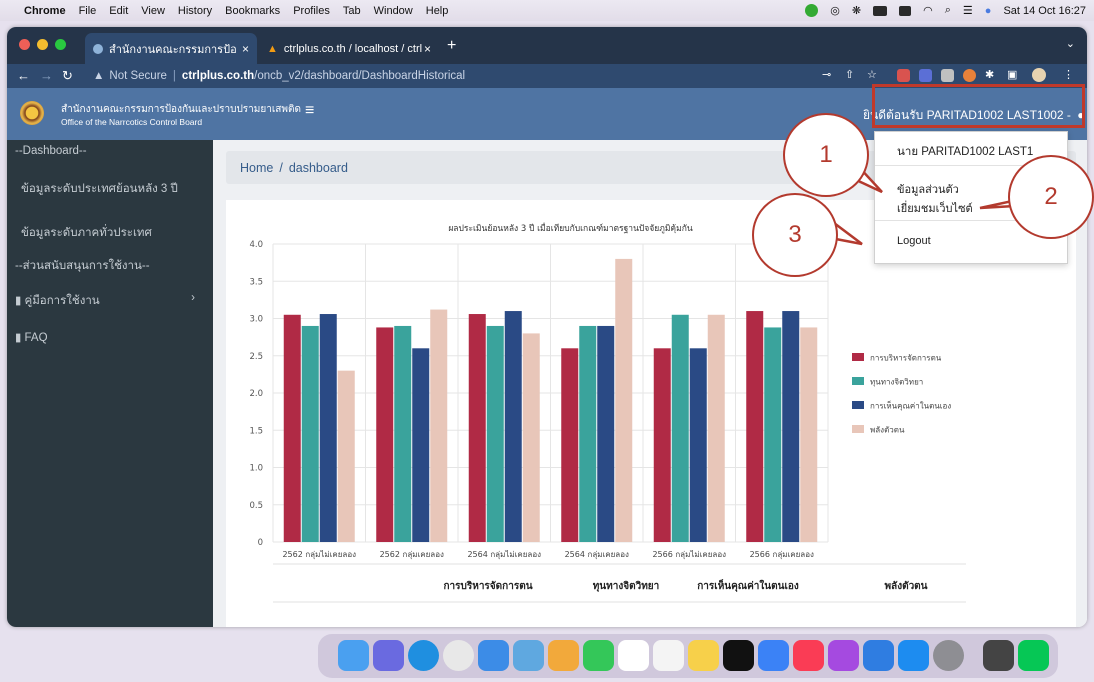  I want to click on maps-icon, so click(528, 655).